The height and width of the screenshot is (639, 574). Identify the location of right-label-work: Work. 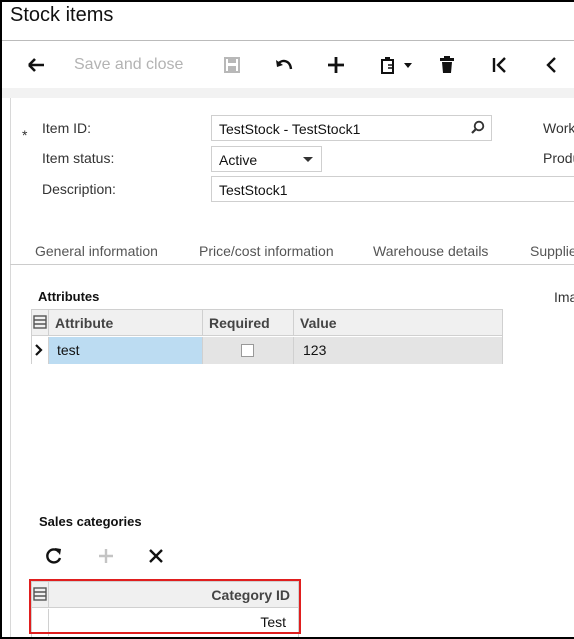
(558, 128).